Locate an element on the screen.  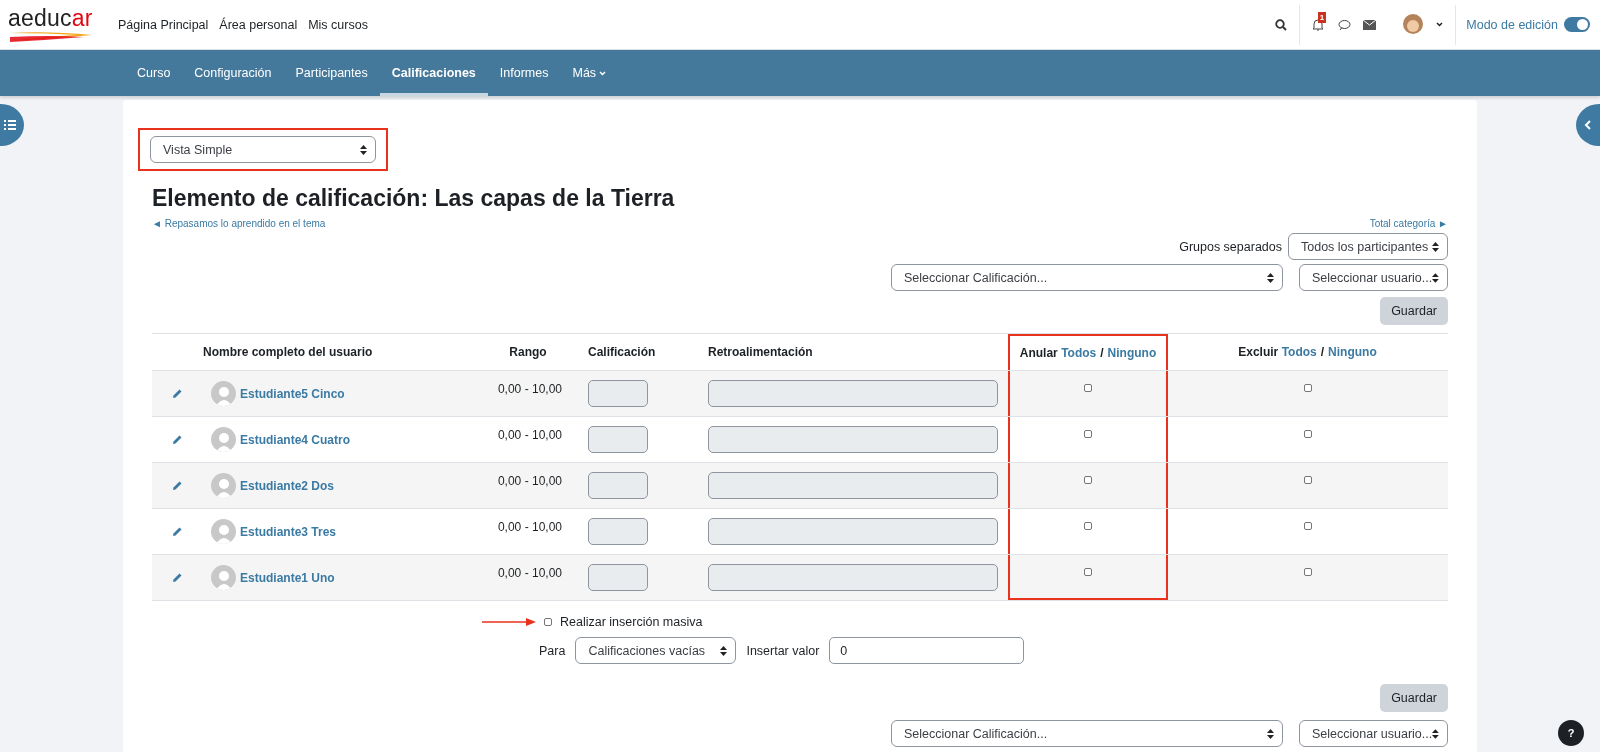
help-button: ? is located at coordinates (1571, 733).